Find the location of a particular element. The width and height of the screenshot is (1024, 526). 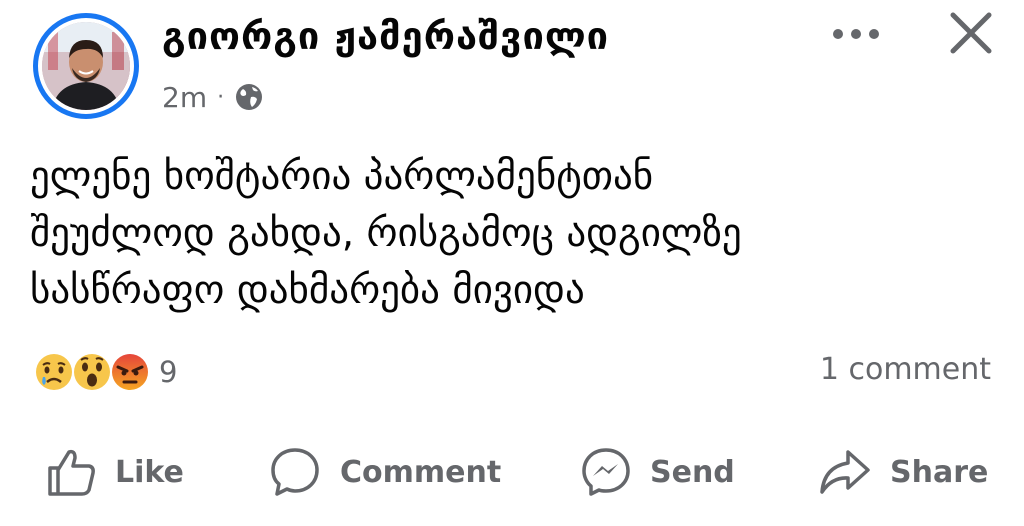

like-icon is located at coordinates (71, 472).